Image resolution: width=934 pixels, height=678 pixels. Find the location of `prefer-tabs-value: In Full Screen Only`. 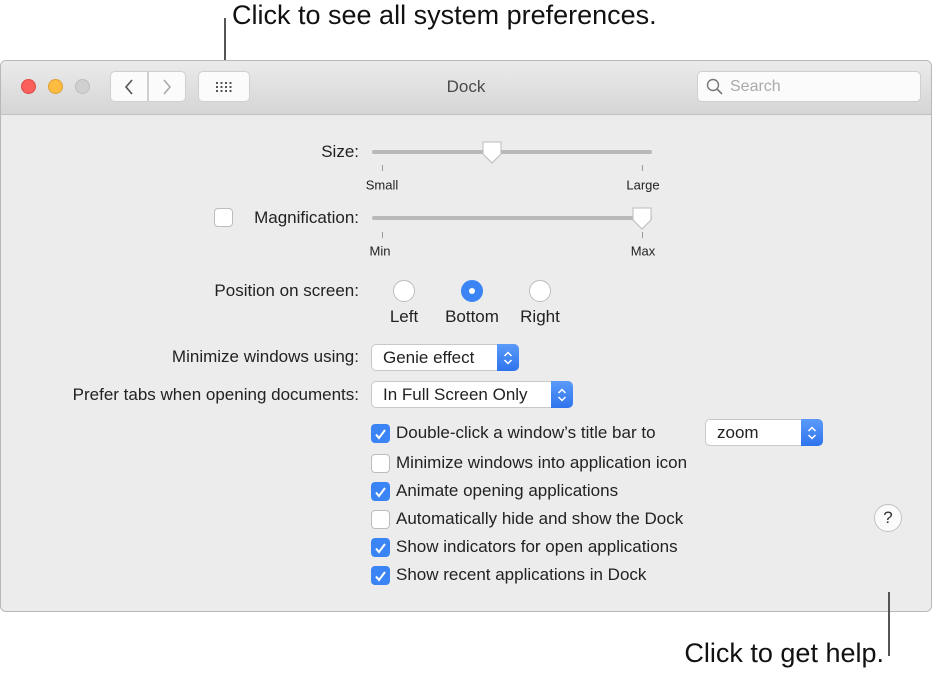

prefer-tabs-value: In Full Screen Only is located at coordinates (455, 394).